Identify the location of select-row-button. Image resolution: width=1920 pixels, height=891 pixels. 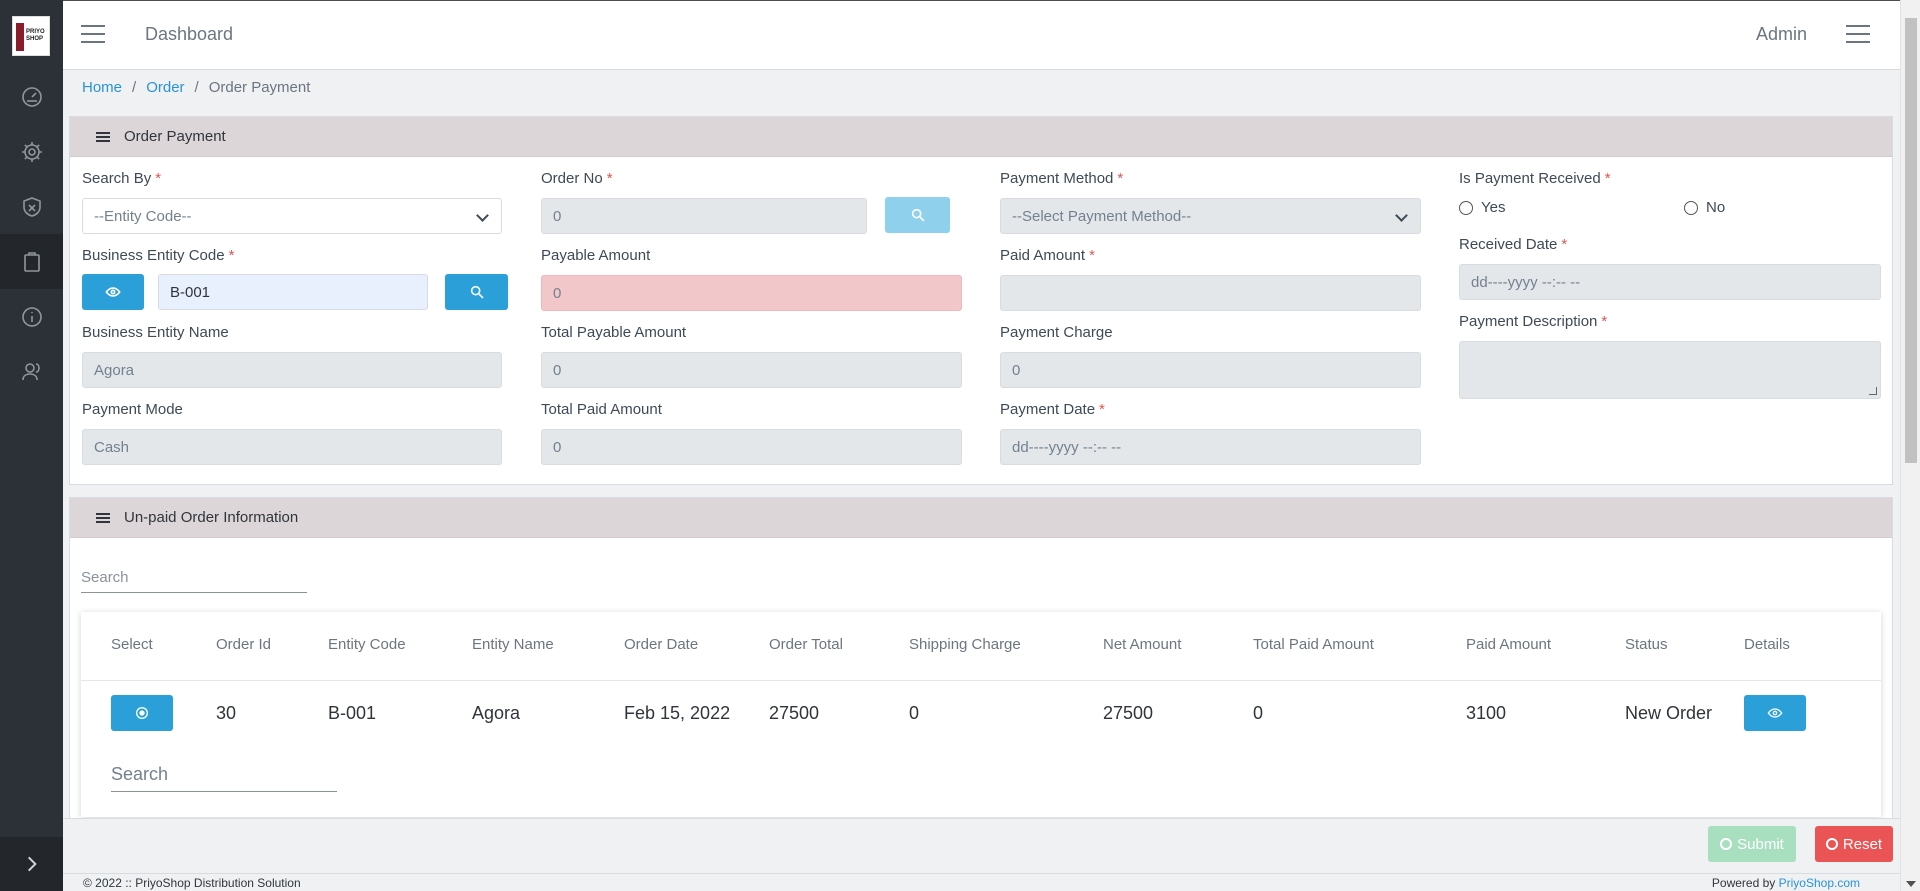
(142, 713).